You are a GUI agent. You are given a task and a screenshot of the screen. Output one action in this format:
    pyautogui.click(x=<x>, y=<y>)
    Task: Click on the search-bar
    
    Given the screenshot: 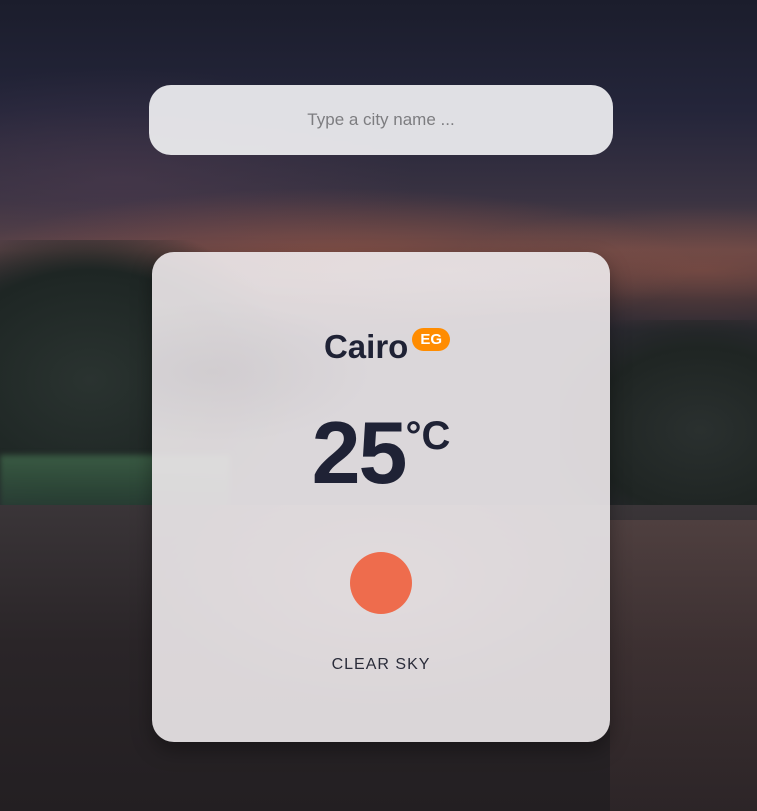 What is the action you would take?
    pyautogui.click(x=381, y=120)
    